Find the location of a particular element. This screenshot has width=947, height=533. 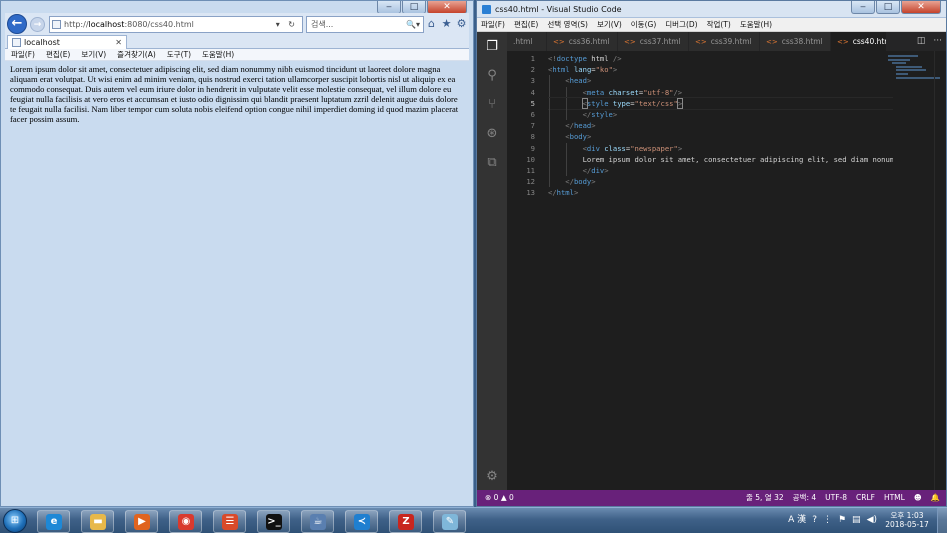

favorites-star-icon: ★ is located at coordinates (446, 23).